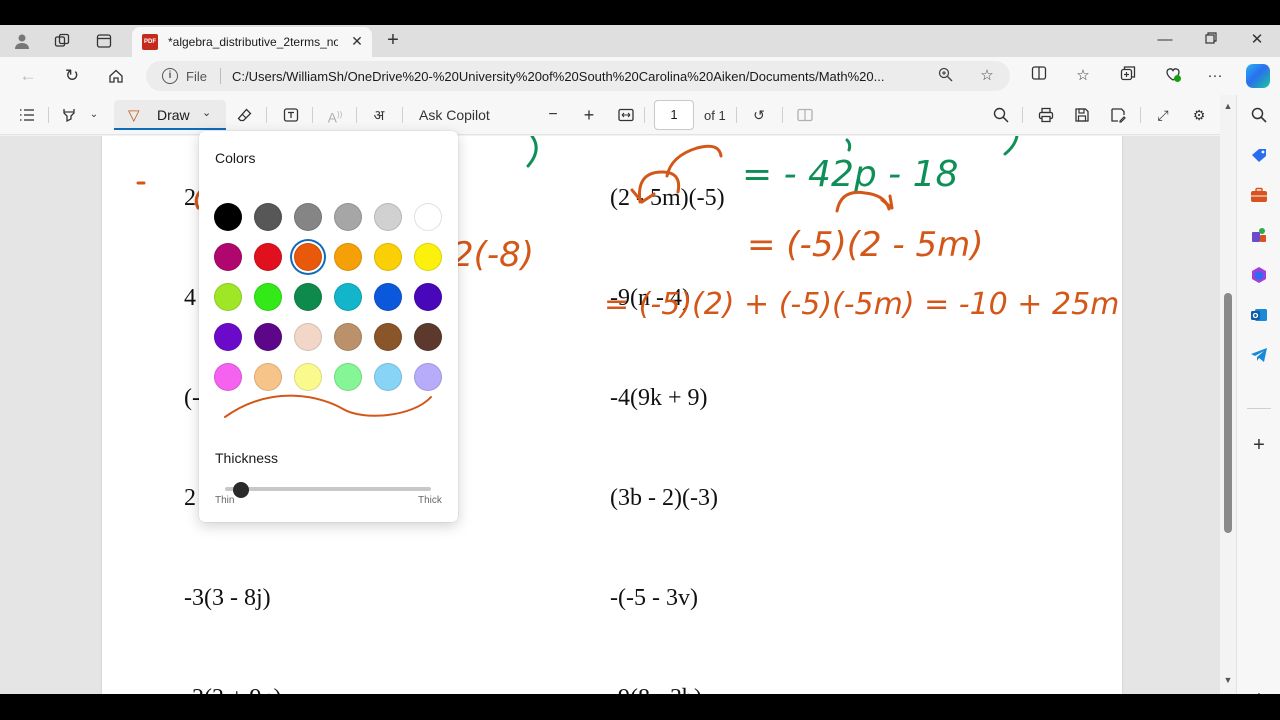 Image resolution: width=1280 pixels, height=720 pixels. I want to click on colors-heading: Colors, so click(235, 158).